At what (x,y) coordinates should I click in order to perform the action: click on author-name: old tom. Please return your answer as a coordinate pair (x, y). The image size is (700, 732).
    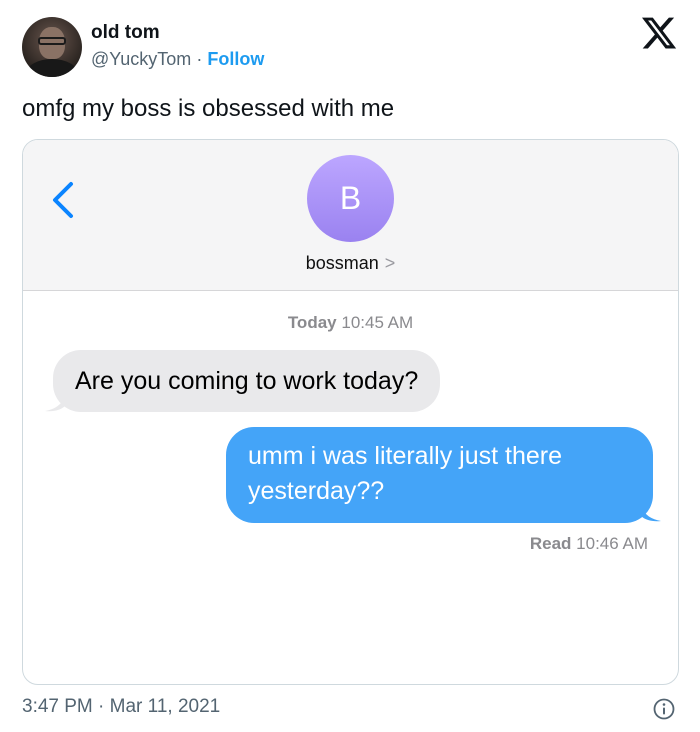
    Looking at the image, I should click on (125, 33).